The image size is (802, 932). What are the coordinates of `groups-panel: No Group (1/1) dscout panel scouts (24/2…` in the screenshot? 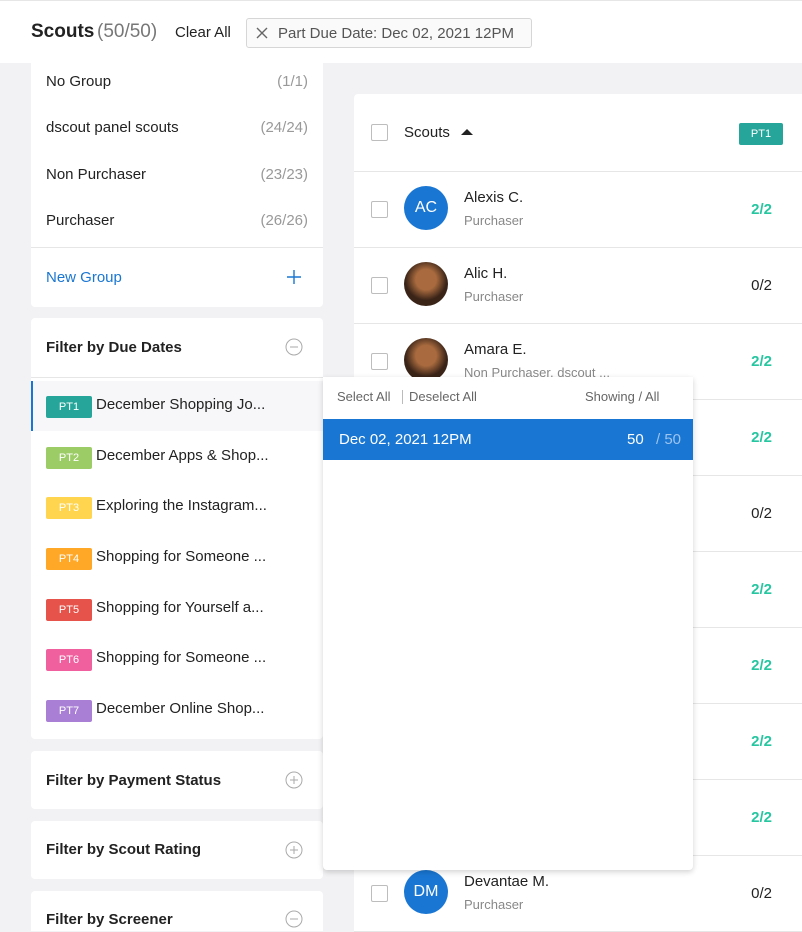 It's located at (177, 185).